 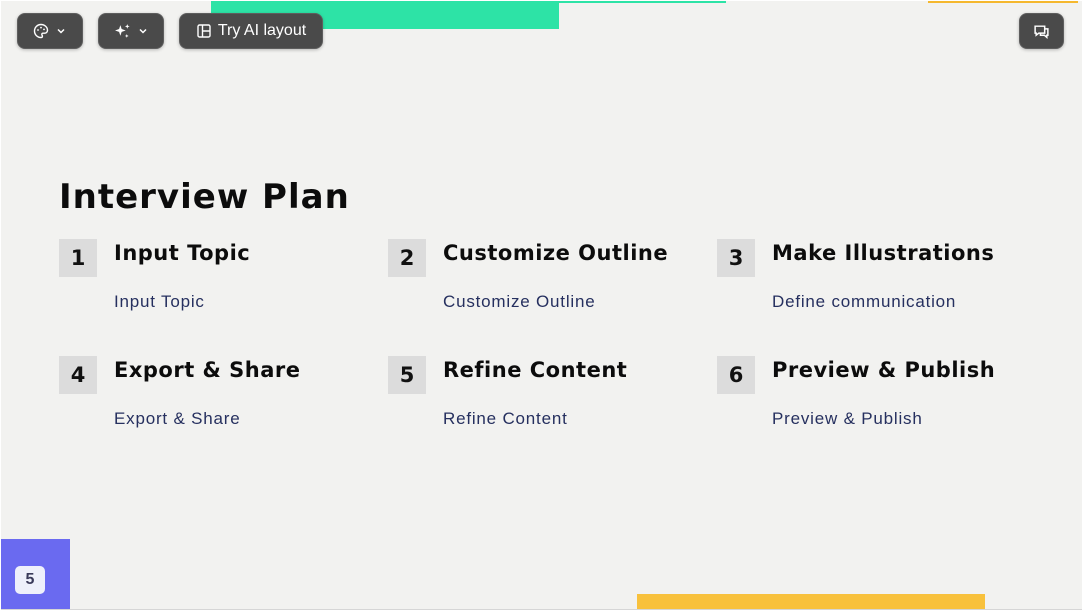 What do you see at coordinates (207, 370) in the screenshot?
I see `step-title: Export & Share` at bounding box center [207, 370].